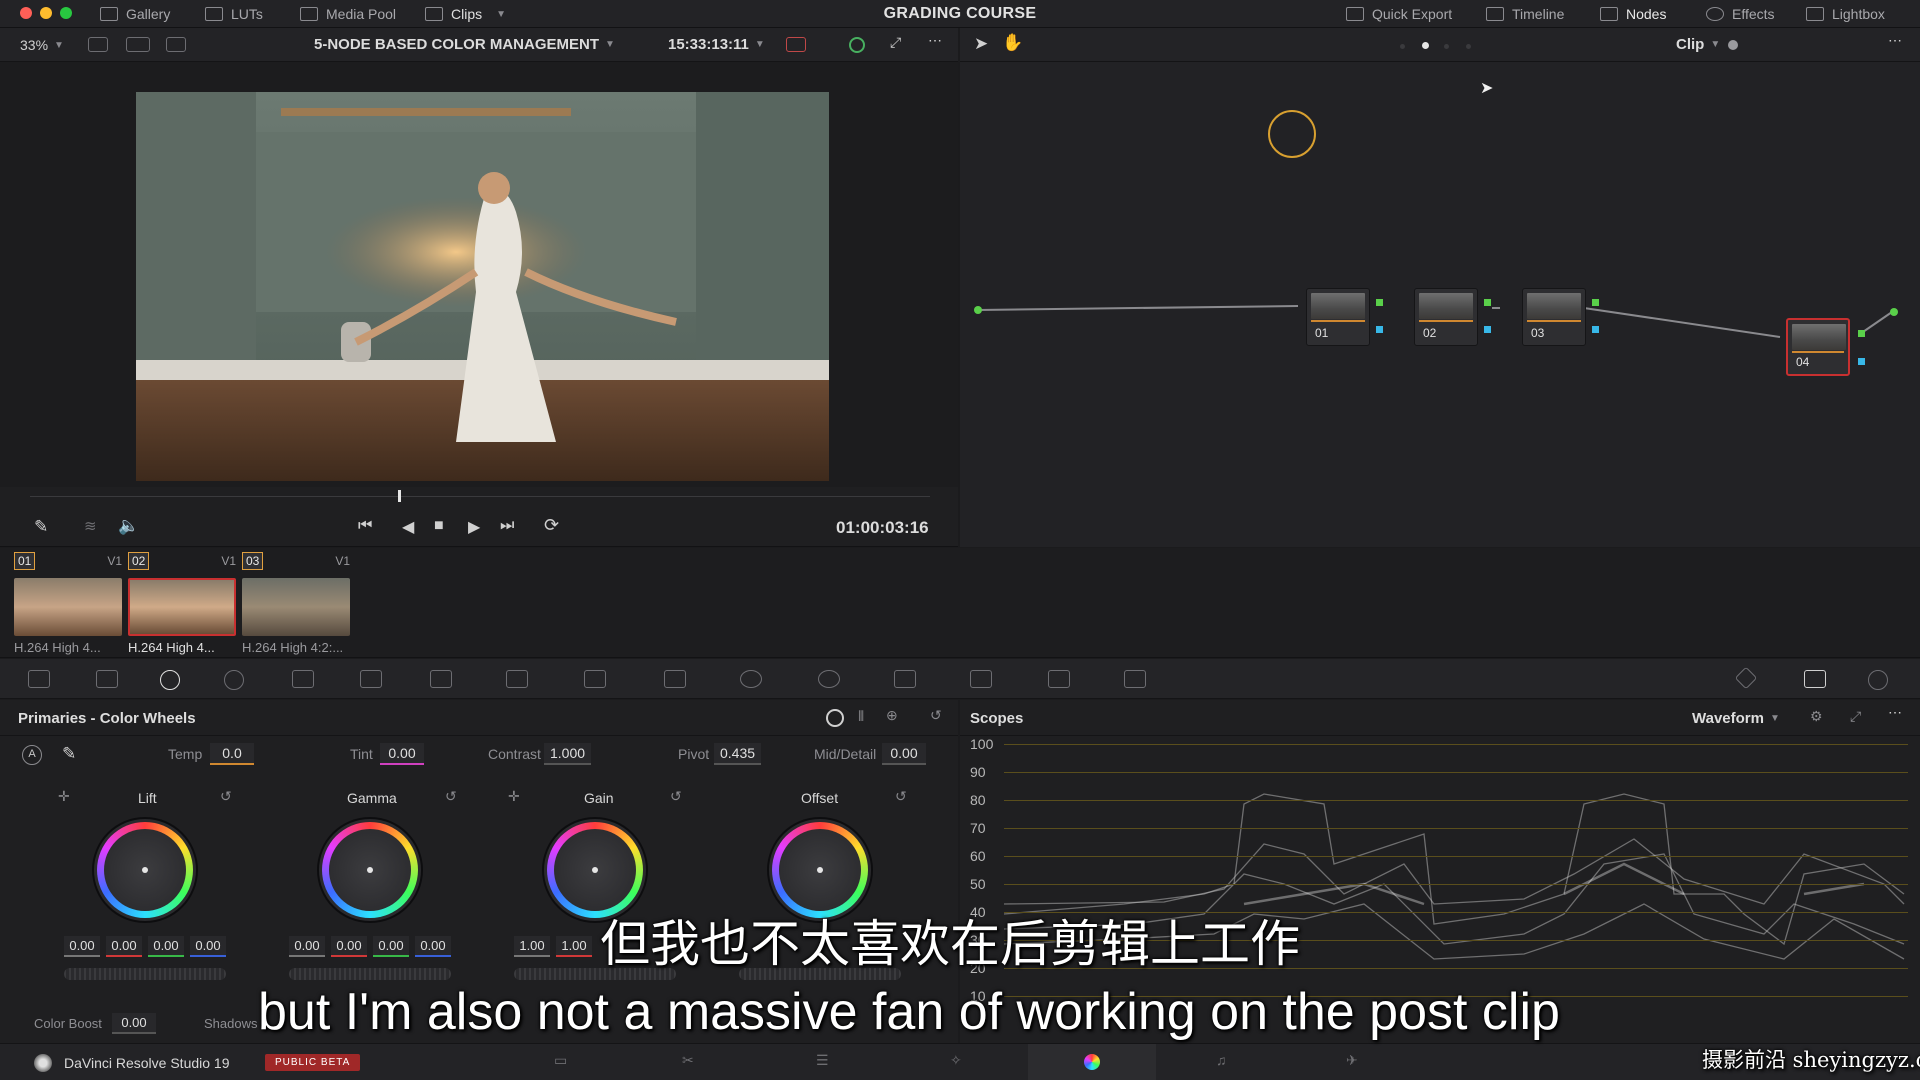 The image size is (1920, 1080). Describe the element at coordinates (349, 946) in the screenshot. I see `gamma-red-value: 0.00` at that location.